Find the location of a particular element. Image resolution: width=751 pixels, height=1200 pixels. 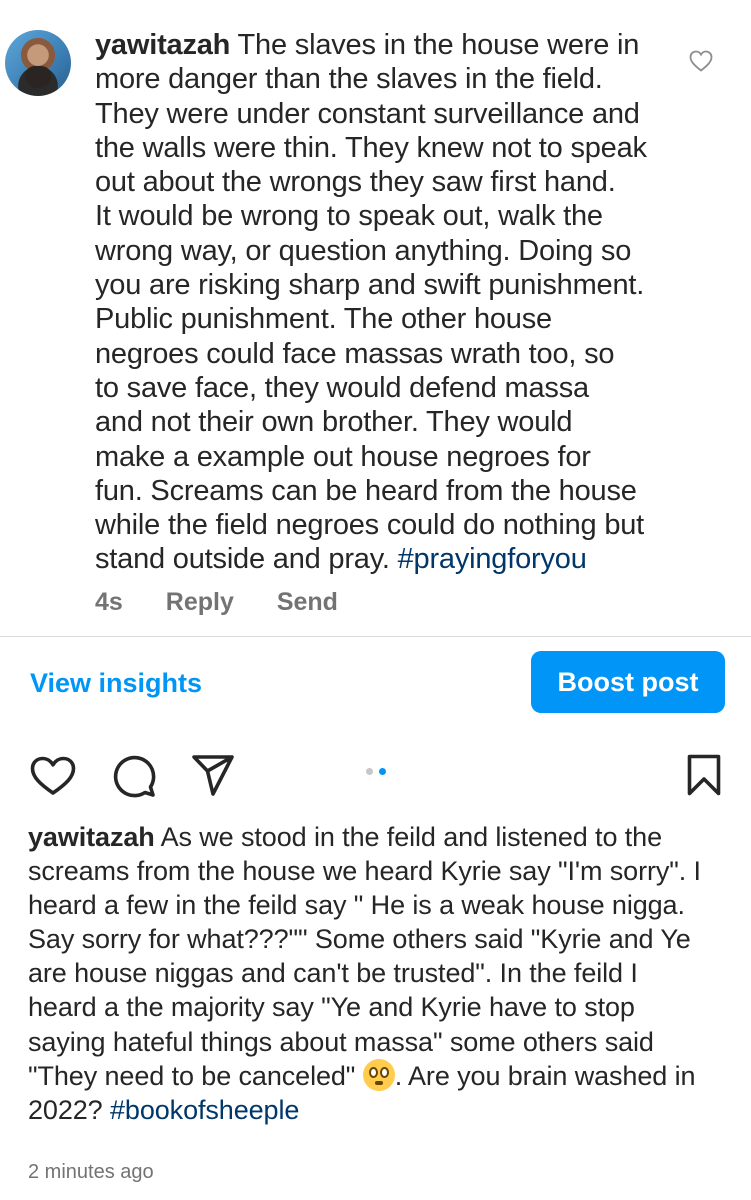

comment-line: It would be wrong to speak out, walk the is located at coordinates (349, 216).